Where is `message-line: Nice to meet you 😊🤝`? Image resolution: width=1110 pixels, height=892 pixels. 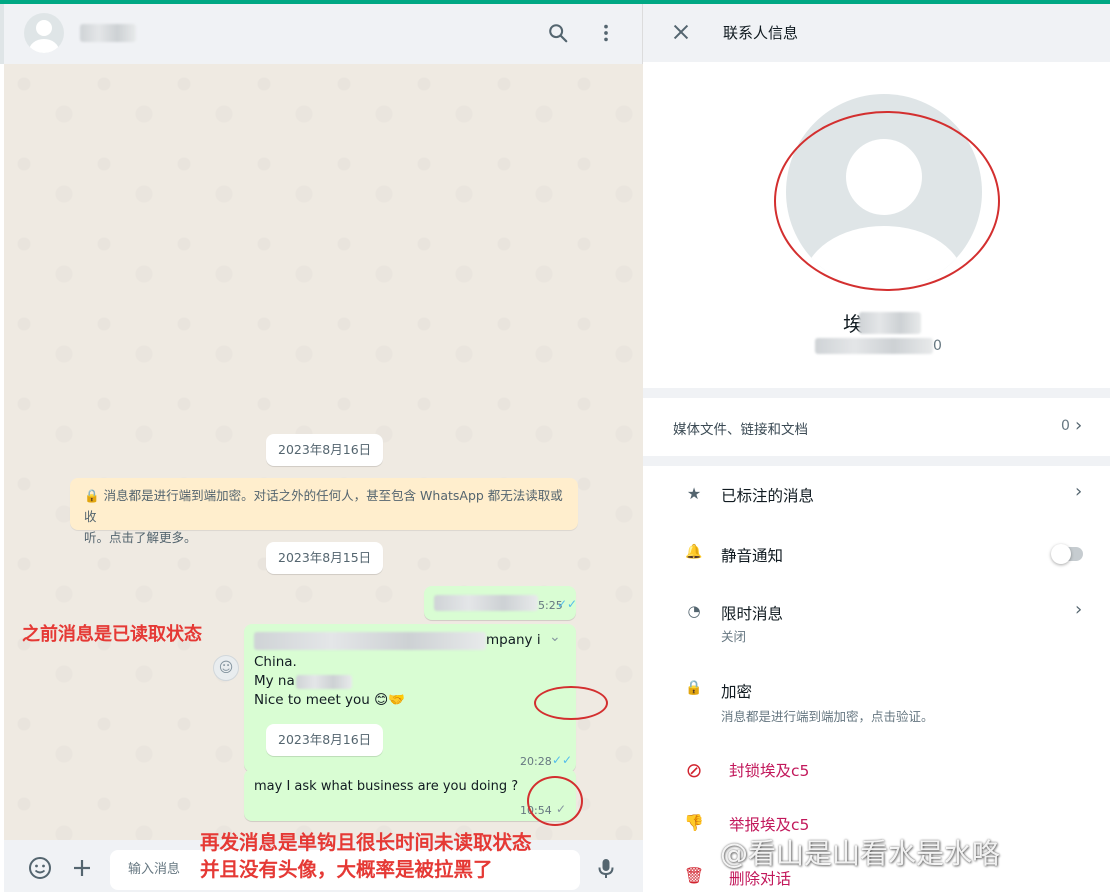
message-line: Nice to meet you 😊🤝 is located at coordinates (330, 700).